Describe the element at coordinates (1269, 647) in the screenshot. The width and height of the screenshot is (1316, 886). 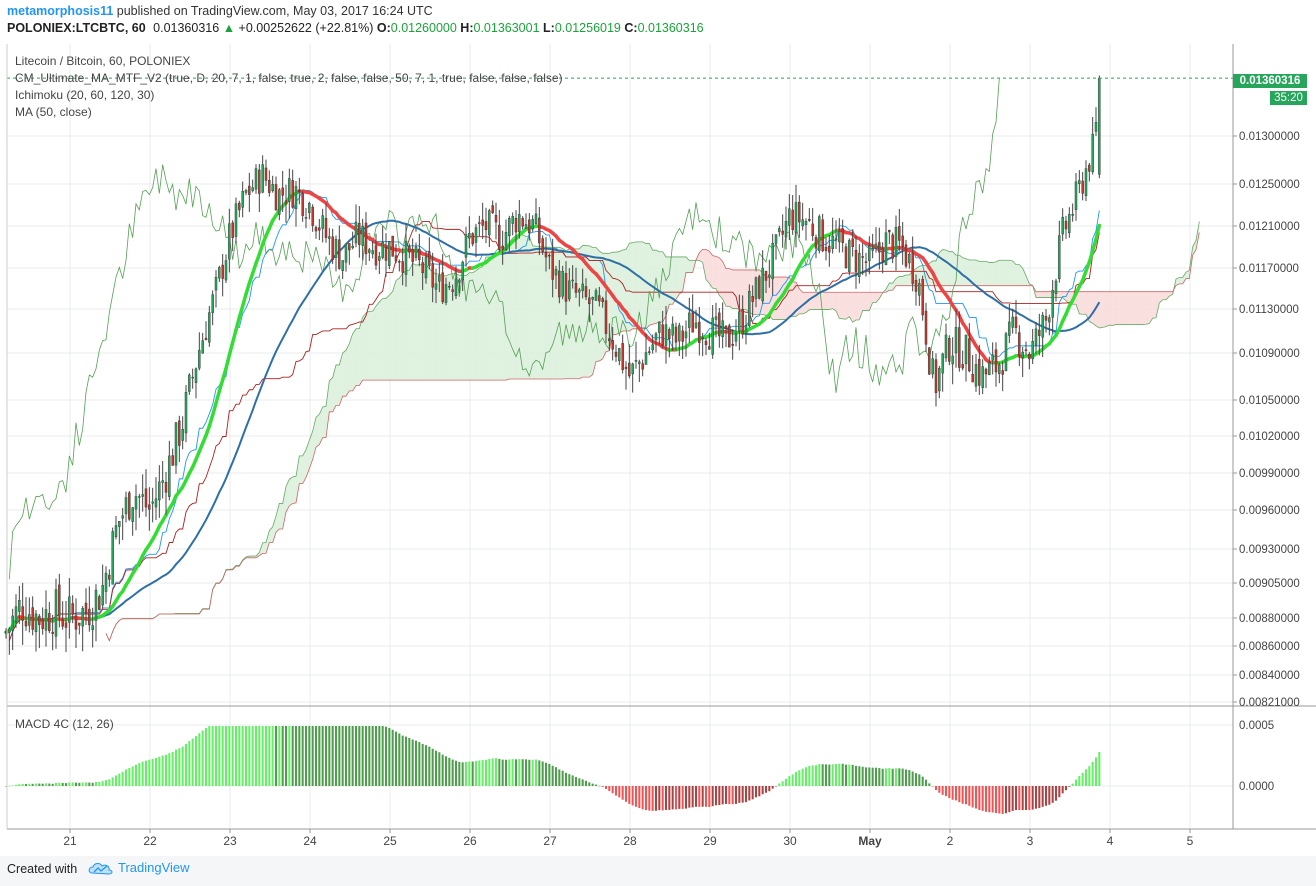
I see `price-tick-label: 0.00860000` at that location.